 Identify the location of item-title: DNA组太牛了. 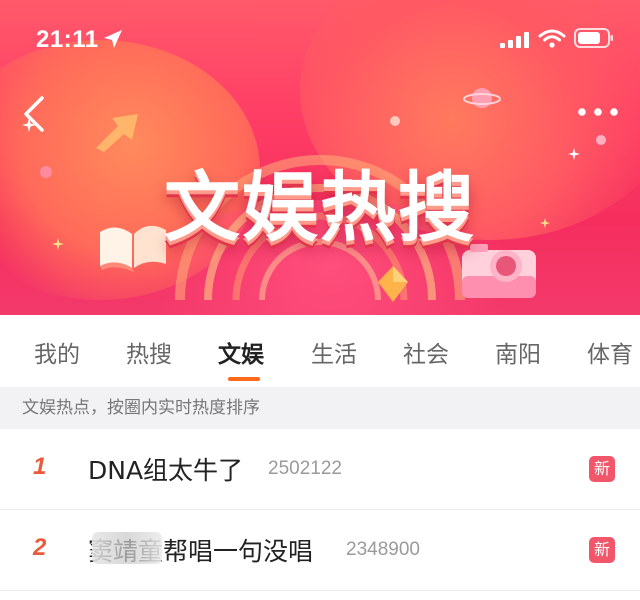
(165, 469).